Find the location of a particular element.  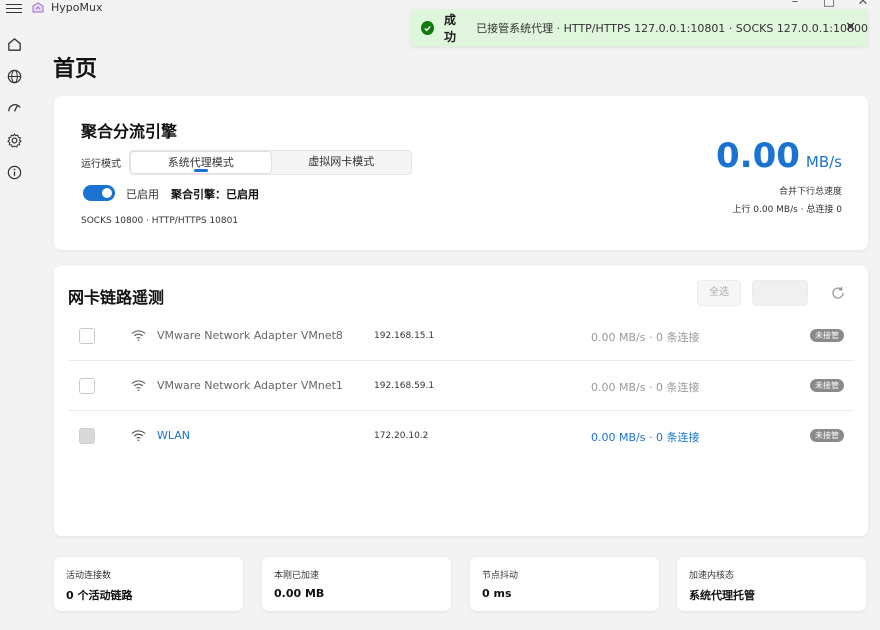

stat-value: 0.00 MB is located at coordinates (299, 593).